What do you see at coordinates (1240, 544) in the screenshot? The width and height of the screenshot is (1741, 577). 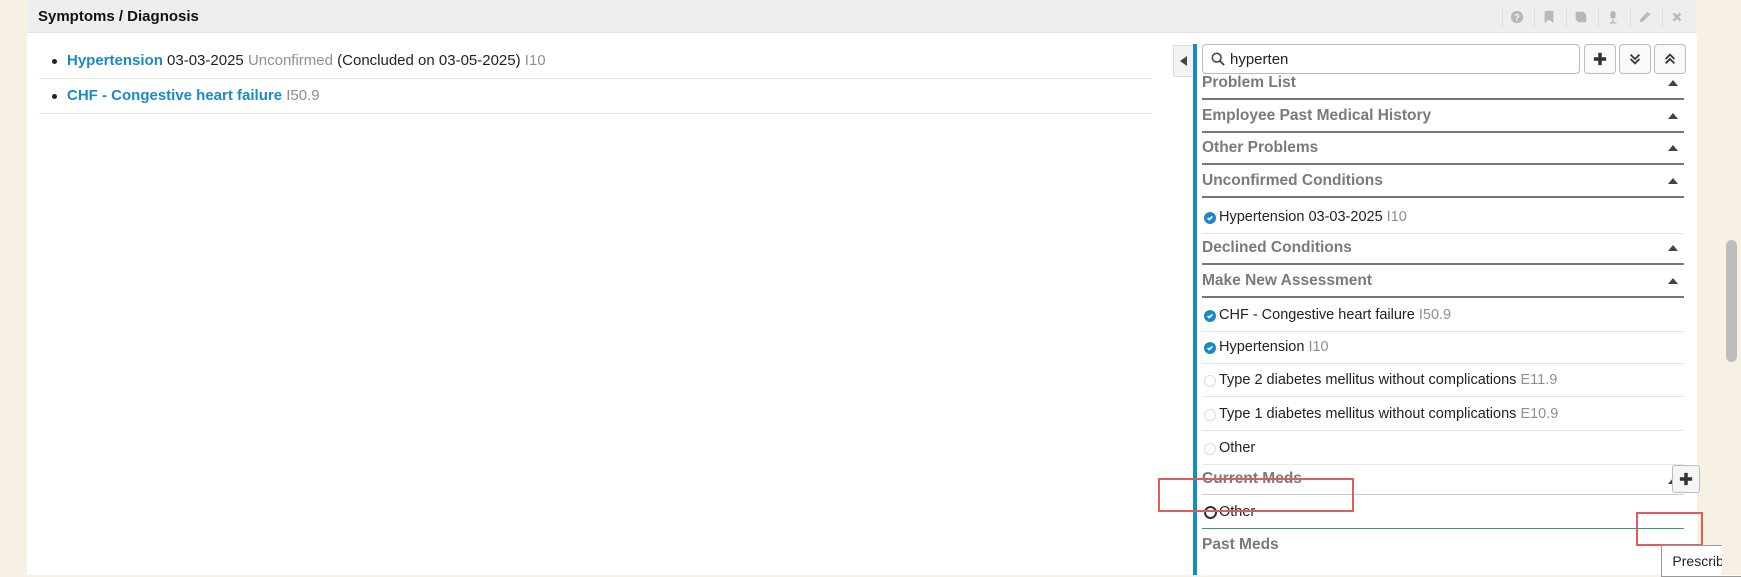 I see `section-title: Past Meds` at bounding box center [1240, 544].